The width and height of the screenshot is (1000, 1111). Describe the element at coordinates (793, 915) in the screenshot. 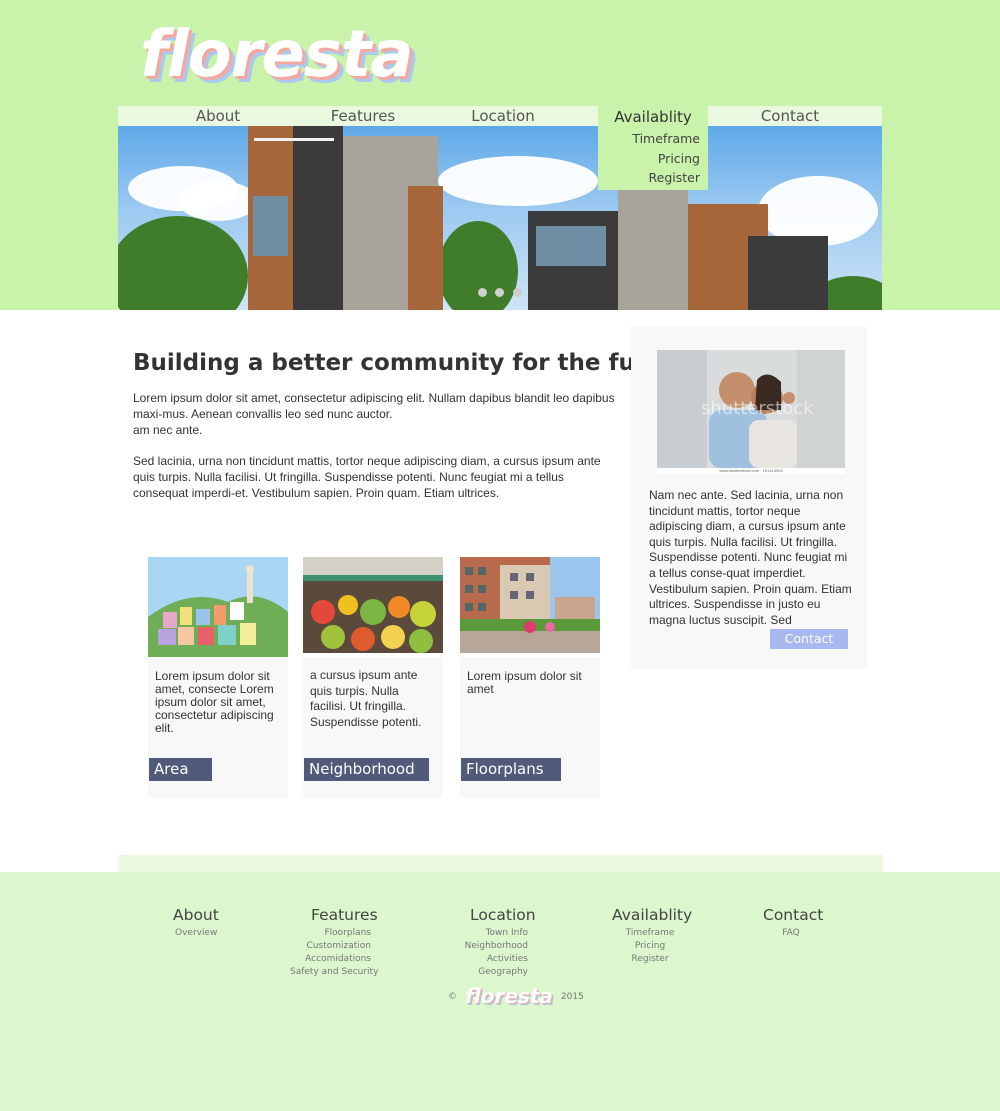

I see `footer-heading-contact: Contact` at that location.